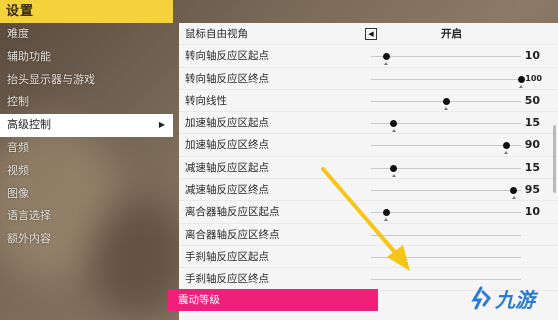  I want to click on nav-item-graphics: 图像, so click(86, 194).